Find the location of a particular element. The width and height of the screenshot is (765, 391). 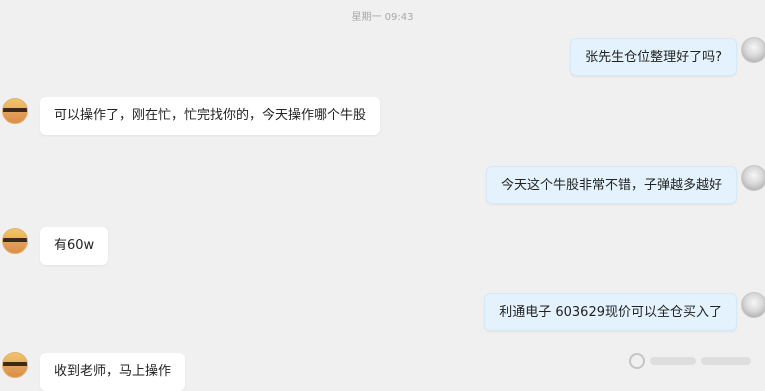

incoming-message-bubble: 可以操作了，刚在忙，忙完找你的，今天操作哪个牛股 is located at coordinates (210, 116).